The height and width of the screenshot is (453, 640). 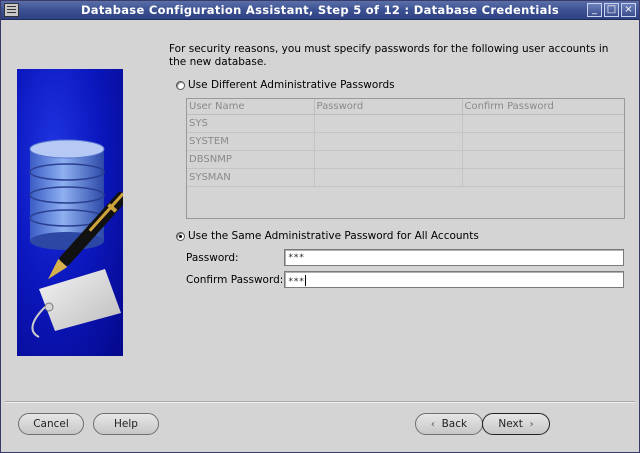 I want to click on database-pen-illustration, so click(x=76, y=238).